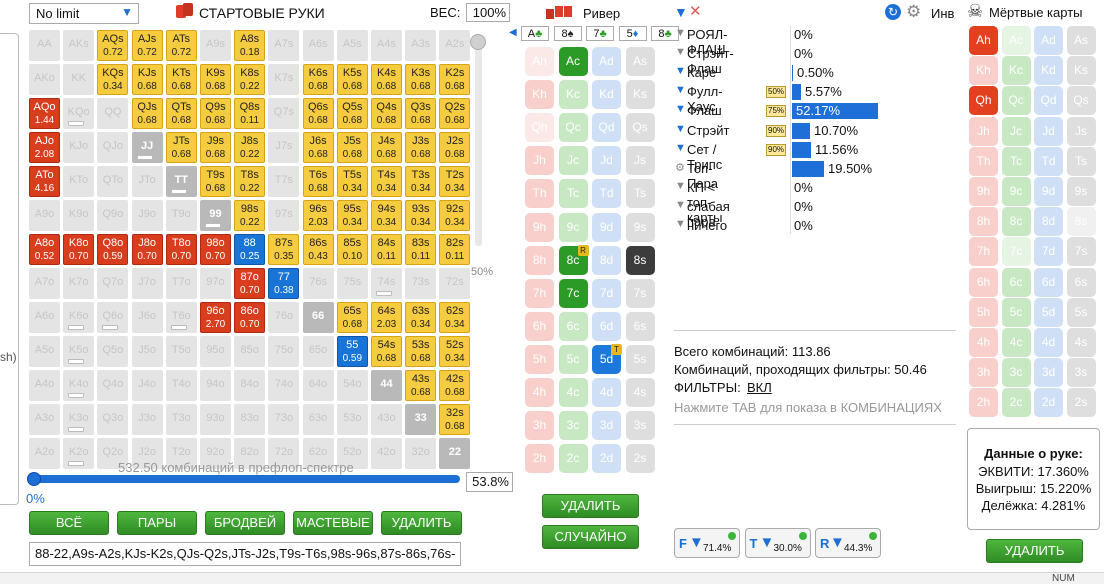 The width and height of the screenshot is (1104, 584). Describe the element at coordinates (455, 419) in the screenshot. I see `hand-cell: 32s 0.68` at that location.